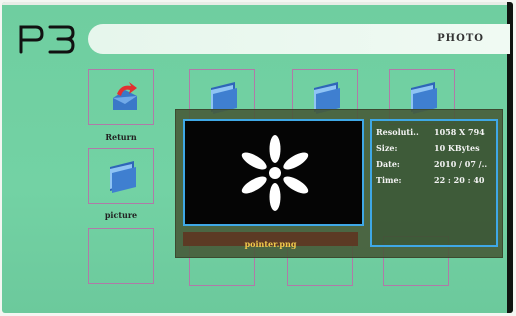 This screenshot has width=516, height=316. Describe the element at coordinates (459, 180) in the screenshot. I see `time-value: 22 : 20 : 40` at that location.